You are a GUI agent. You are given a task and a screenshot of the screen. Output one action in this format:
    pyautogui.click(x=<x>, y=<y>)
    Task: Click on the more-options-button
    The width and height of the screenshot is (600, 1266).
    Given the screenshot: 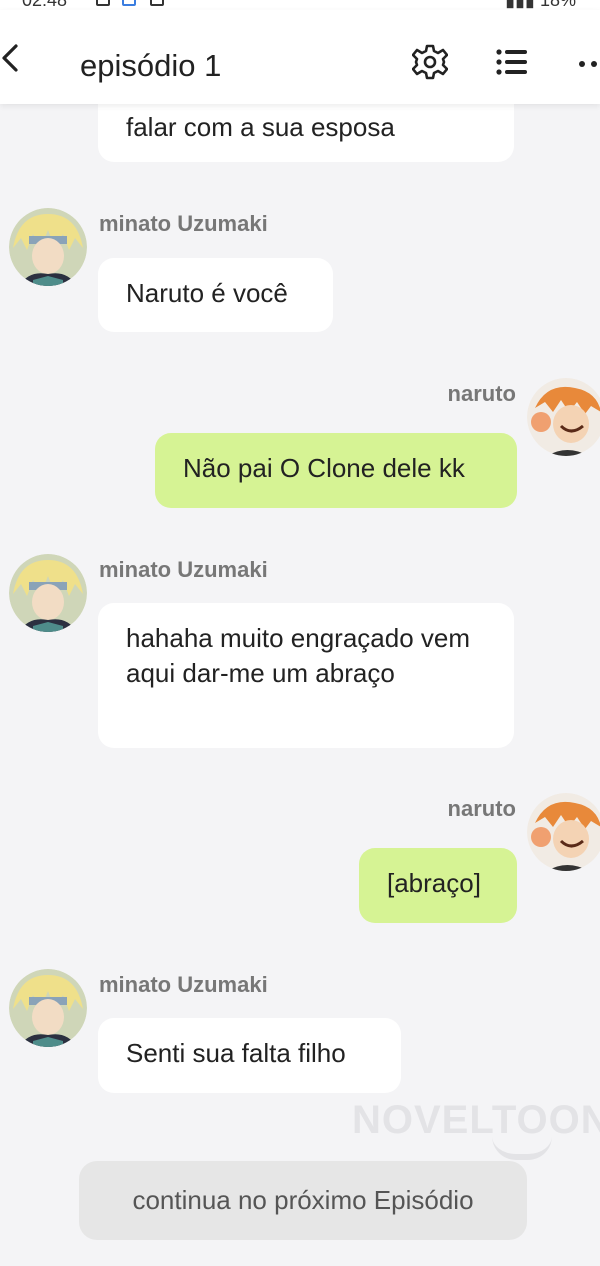 What is the action you would take?
    pyautogui.click(x=586, y=62)
    